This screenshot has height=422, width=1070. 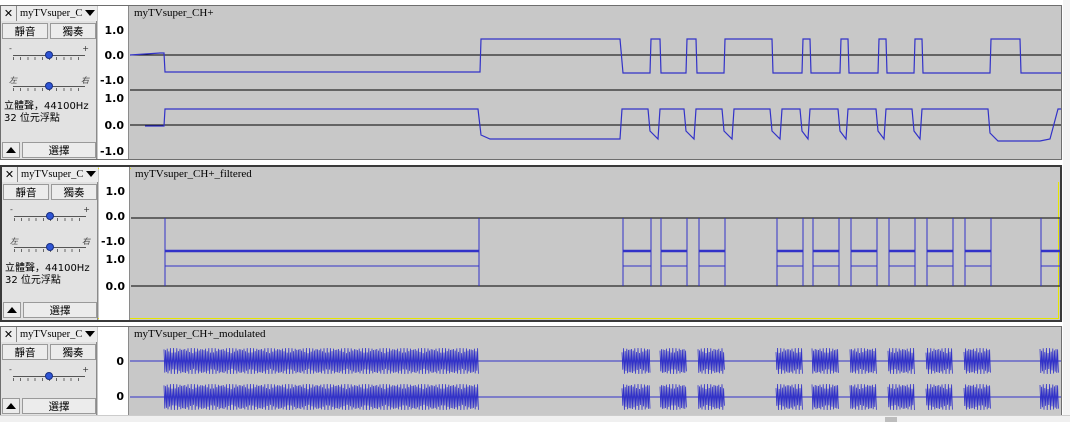 What do you see at coordinates (595, 174) in the screenshot?
I see `clip-title-bar: myTVsuper_CH+_filtered` at bounding box center [595, 174].